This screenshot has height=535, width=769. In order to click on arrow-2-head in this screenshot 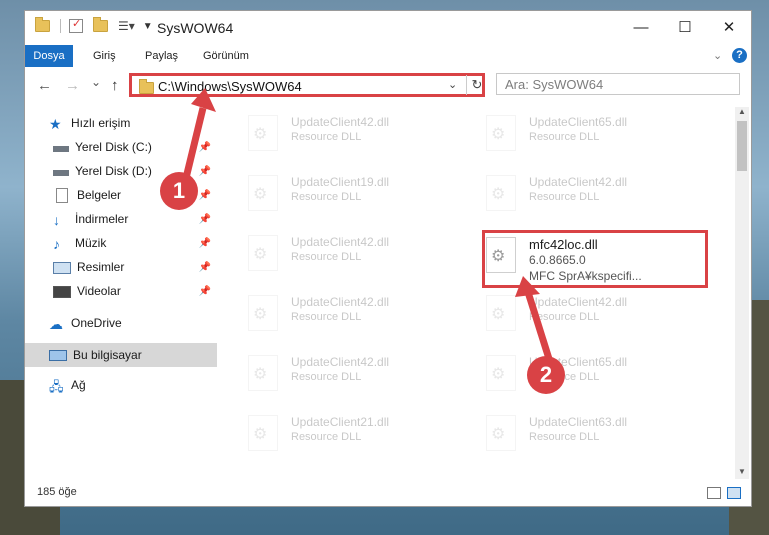, I will do `click(527, 286)`.